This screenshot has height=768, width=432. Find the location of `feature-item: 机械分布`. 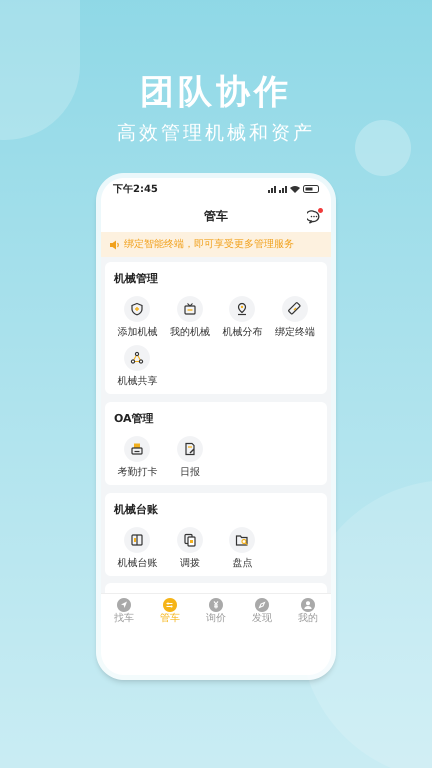

feature-item: 机械分布 is located at coordinates (242, 317).